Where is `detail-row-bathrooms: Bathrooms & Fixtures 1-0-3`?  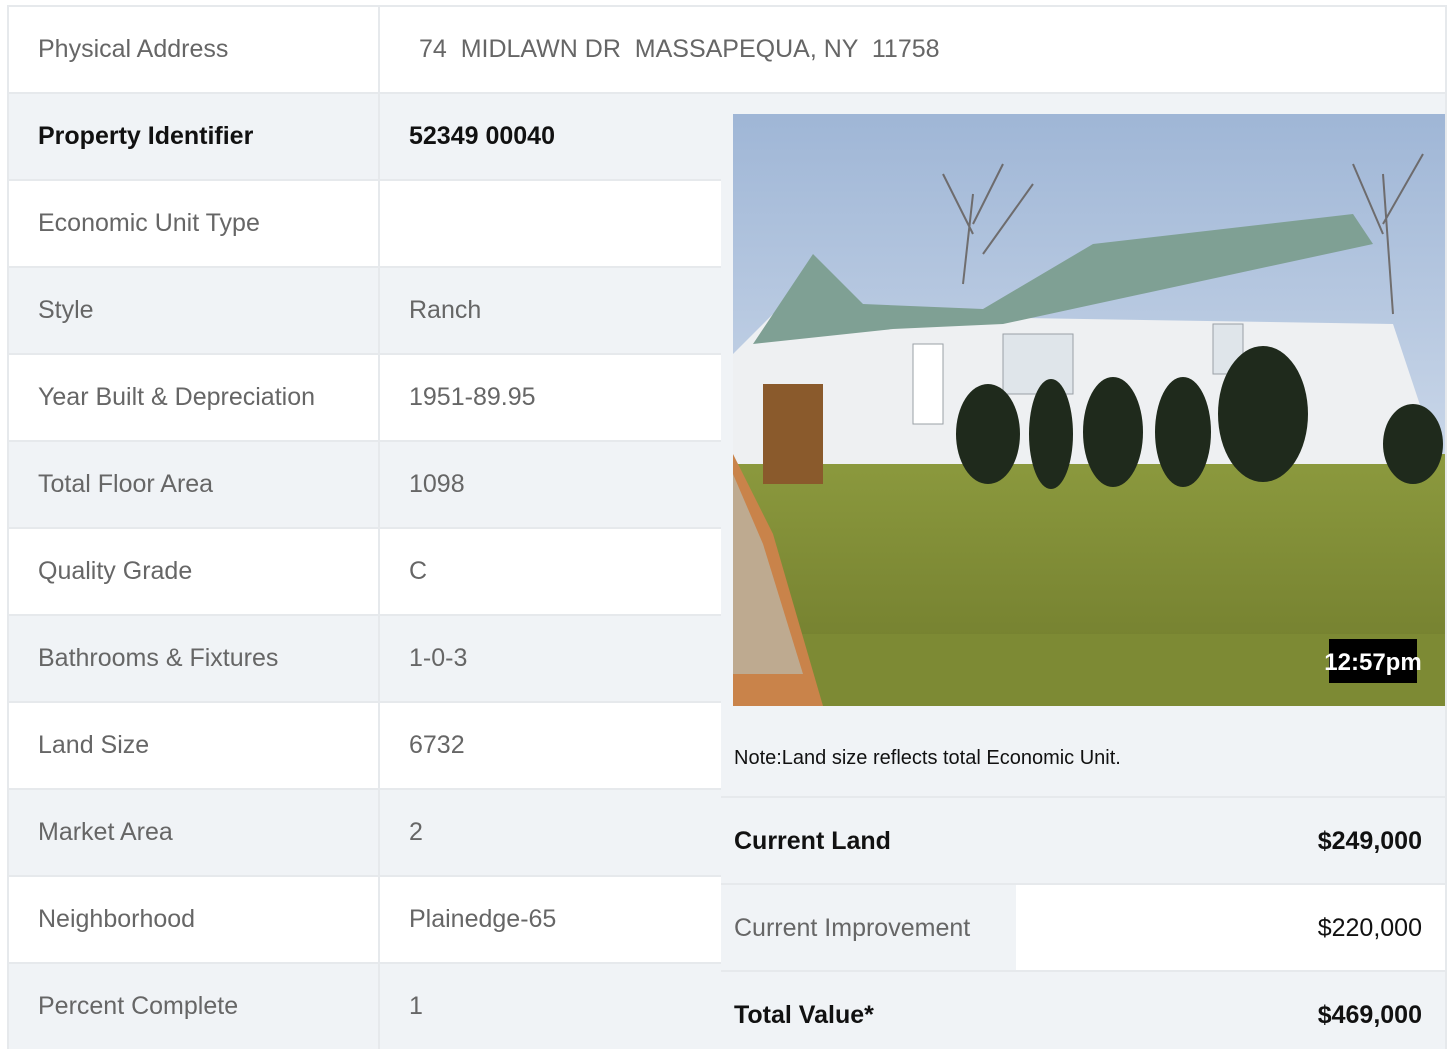
detail-row-bathrooms: Bathrooms & Fixtures 1-0-3 is located at coordinates (365, 659).